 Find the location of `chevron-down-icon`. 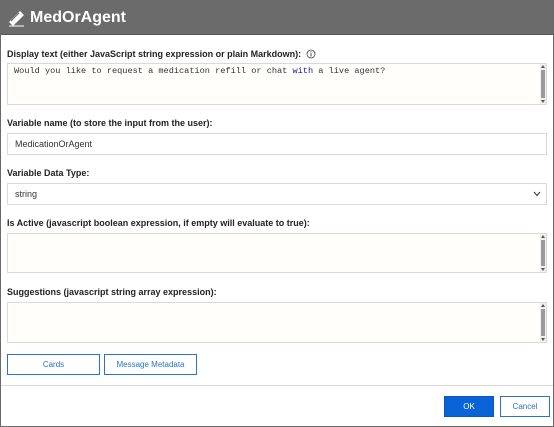

chevron-down-icon is located at coordinates (537, 194).